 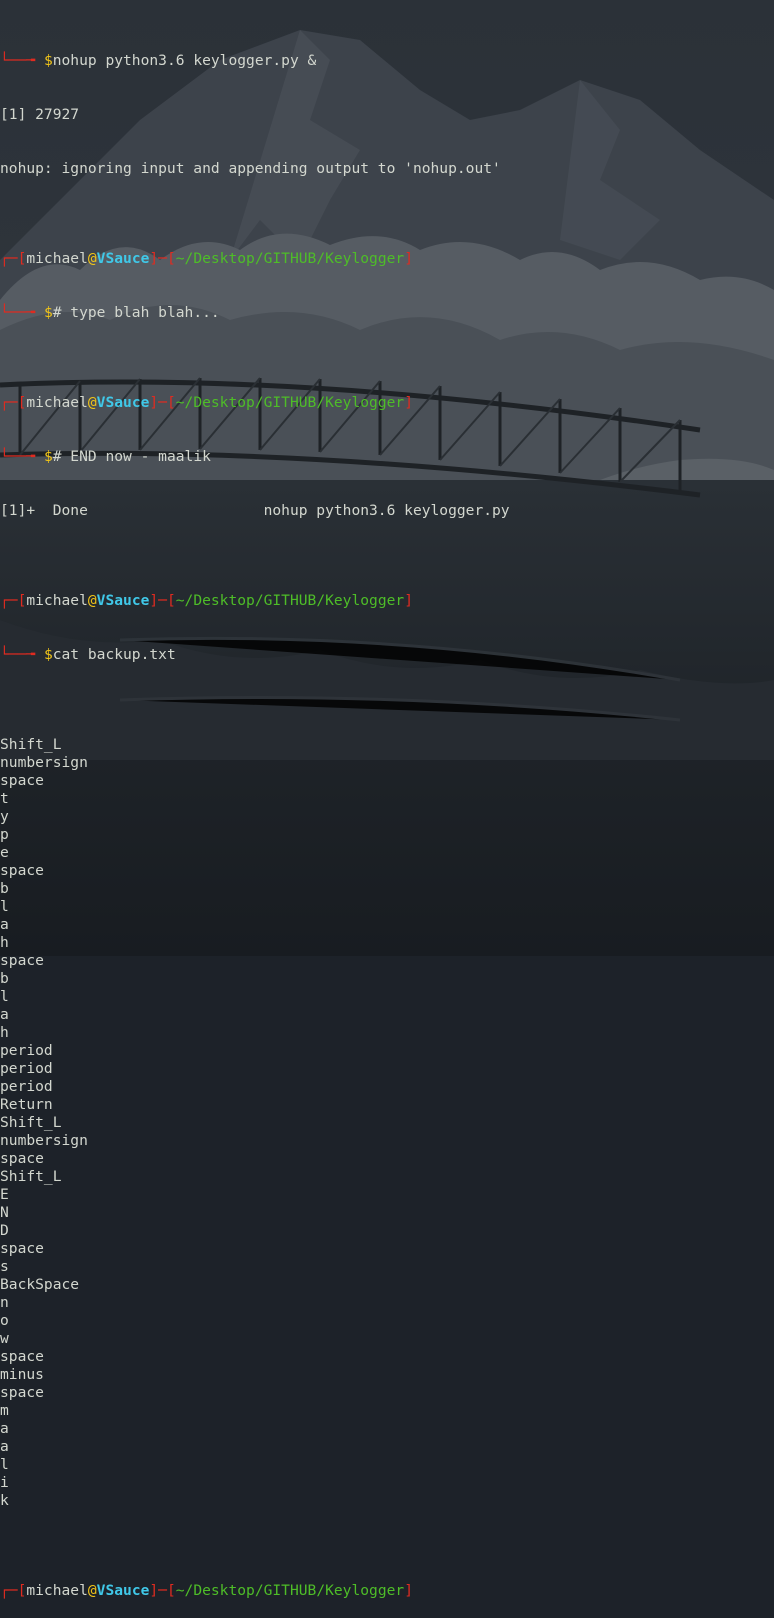 What do you see at coordinates (4, 1500) in the screenshot?
I see `keystroke-line: k` at bounding box center [4, 1500].